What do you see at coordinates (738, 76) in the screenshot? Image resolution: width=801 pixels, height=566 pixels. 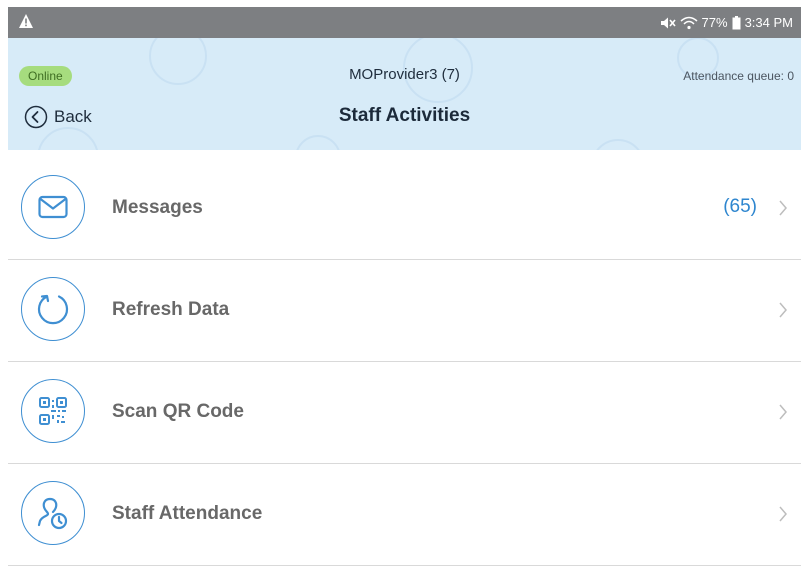 I see `attendance-queue-status: Attendance queue: 0` at bounding box center [738, 76].